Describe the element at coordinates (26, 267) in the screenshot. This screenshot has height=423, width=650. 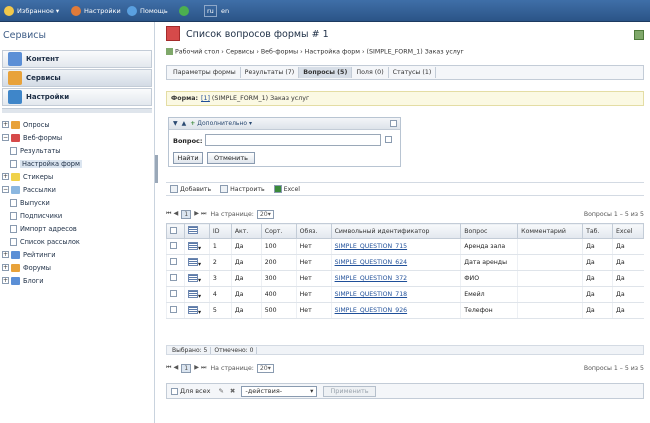
I see `tree-item-forums: + Форумы` at that location.